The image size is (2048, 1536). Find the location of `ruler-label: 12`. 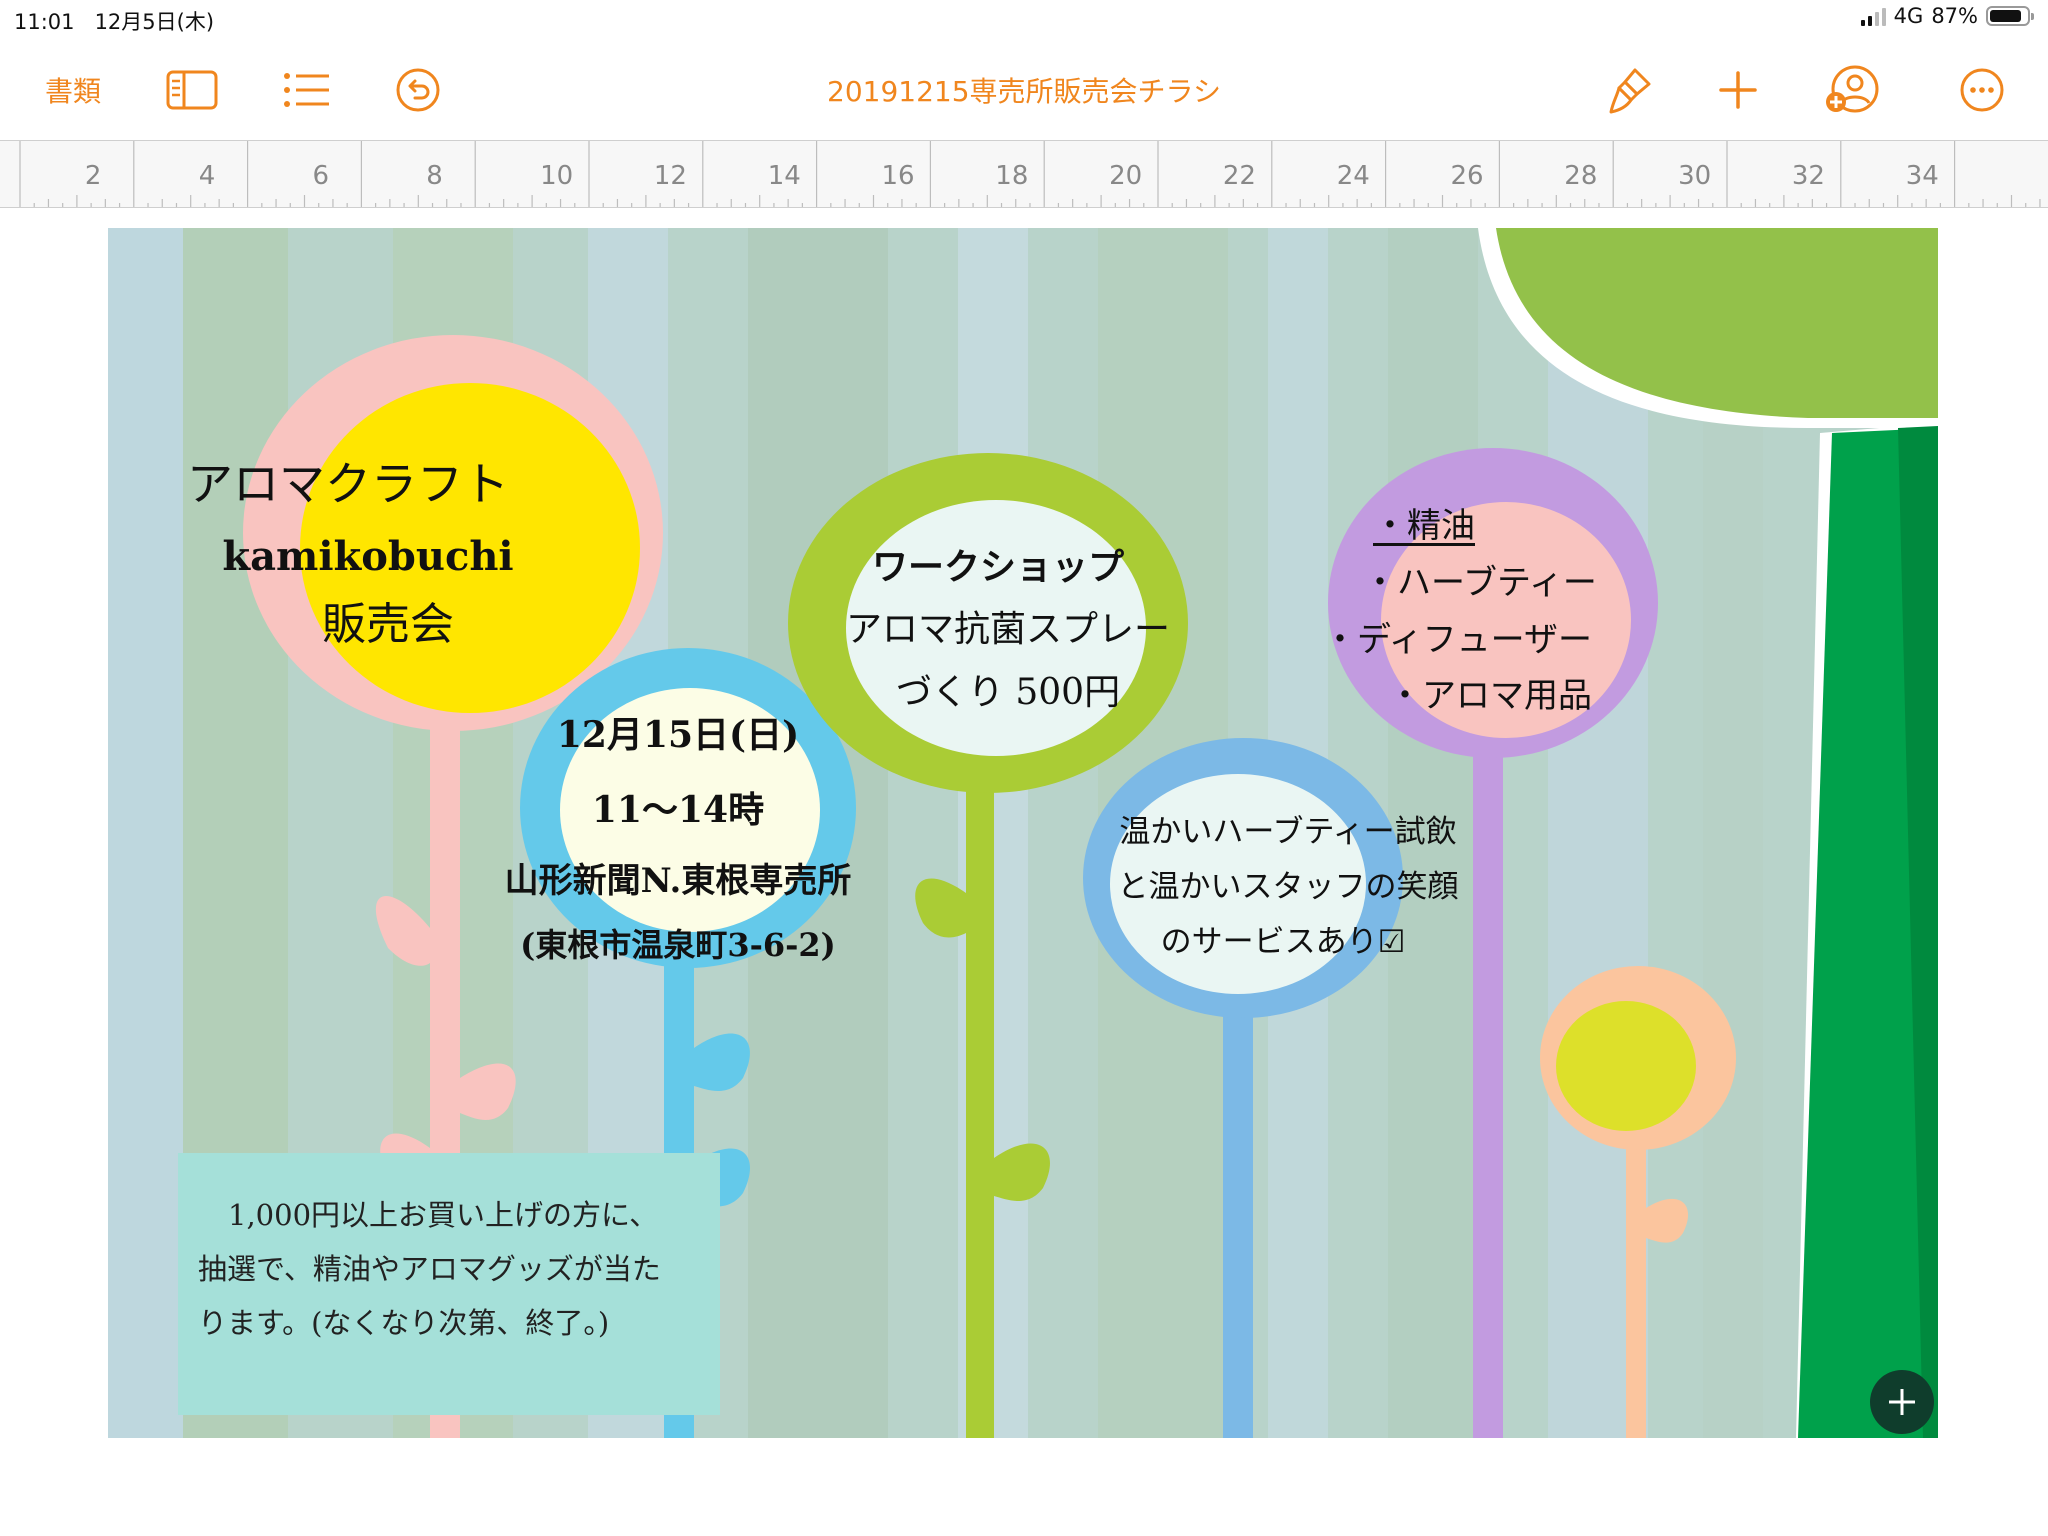

ruler-label: 12 is located at coordinates (670, 176).